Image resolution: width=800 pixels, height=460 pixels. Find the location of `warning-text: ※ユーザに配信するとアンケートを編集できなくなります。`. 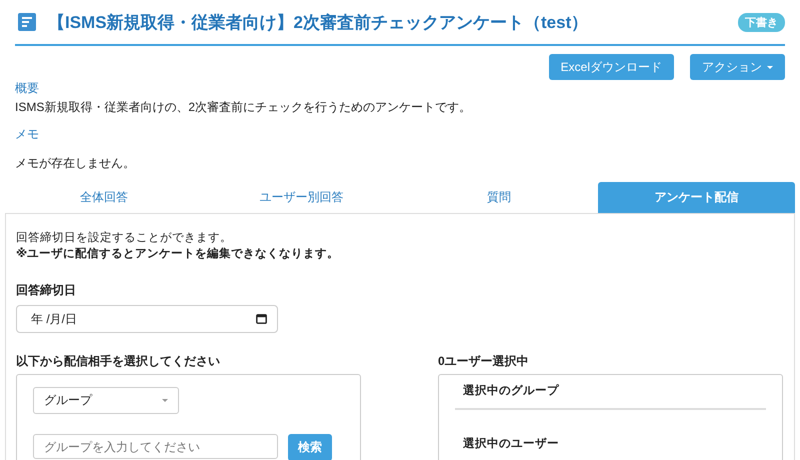

warning-text: ※ユーザに配信するとアンケートを編集できなくなります。 is located at coordinates (178, 254).